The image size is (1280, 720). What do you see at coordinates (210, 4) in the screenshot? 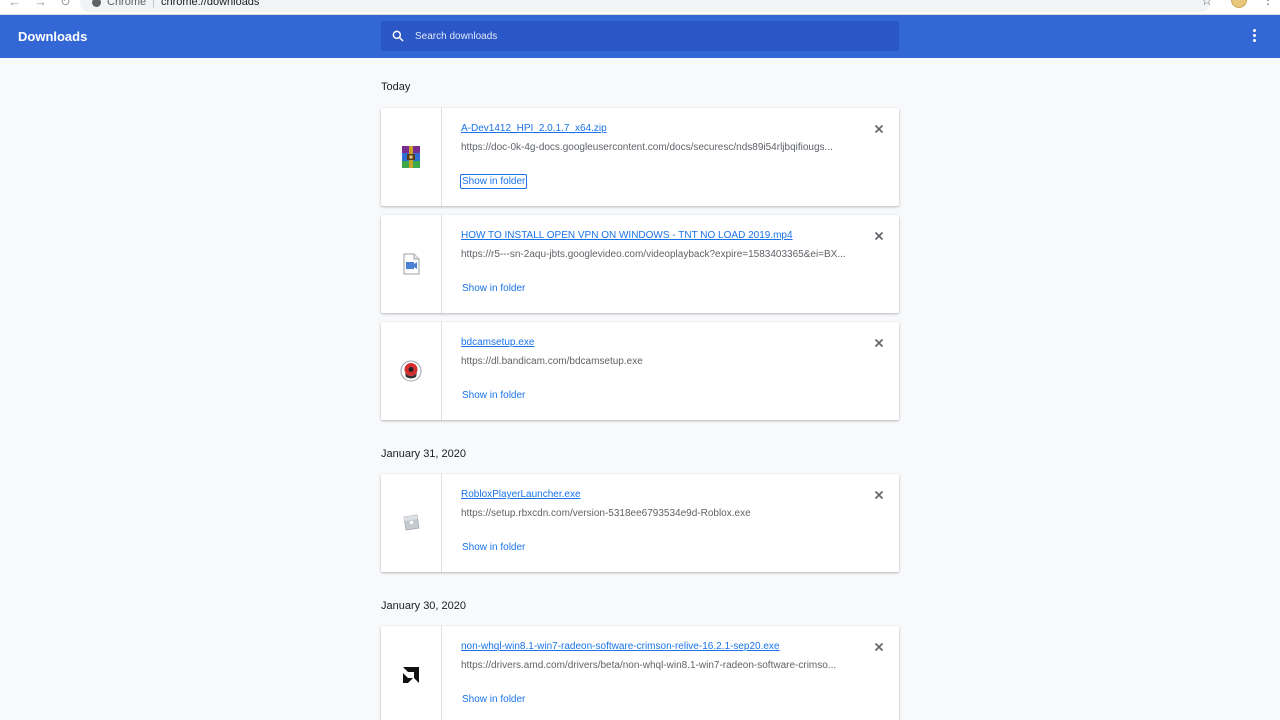
I see `address-path: chrome://downloads` at bounding box center [210, 4].